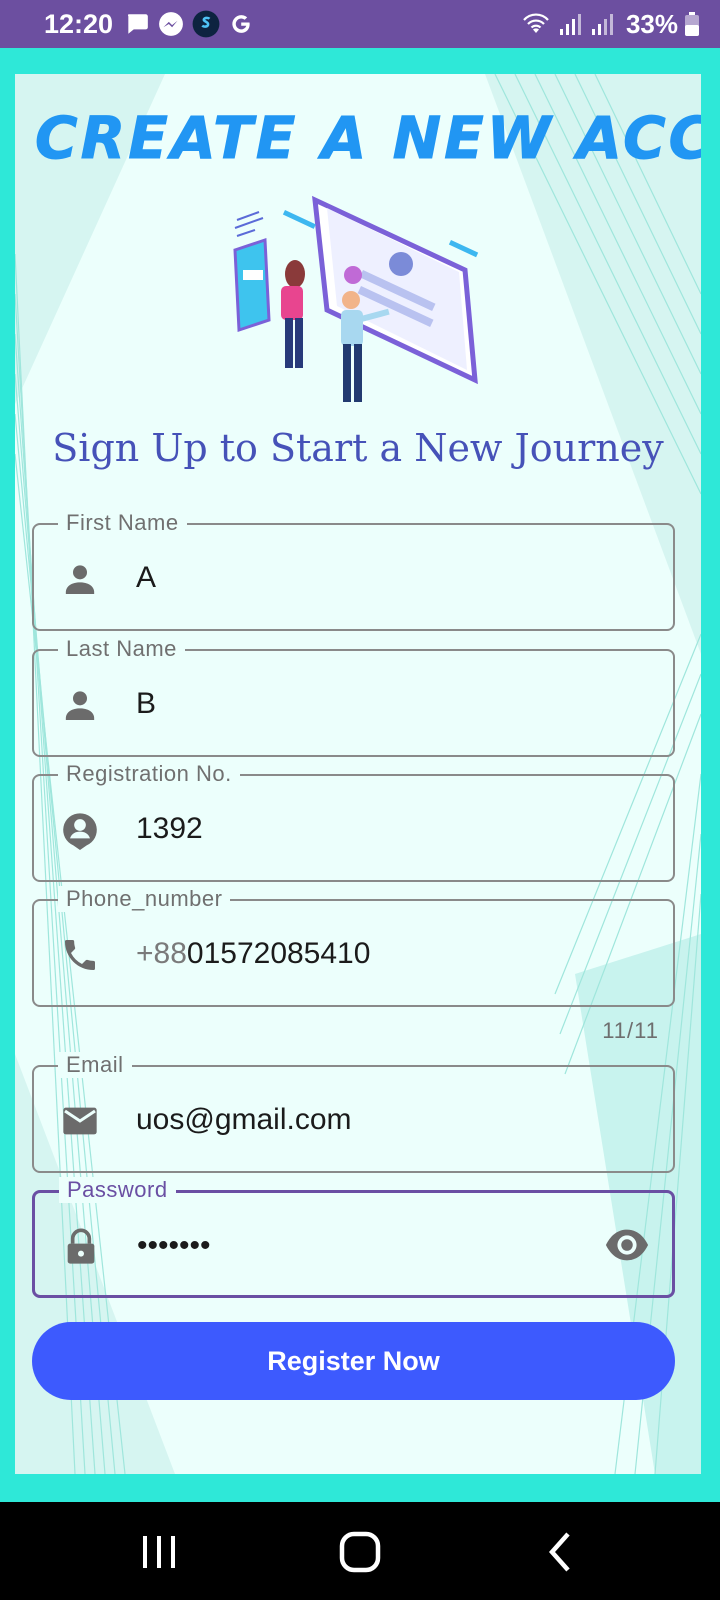 This screenshot has width=720, height=1600. I want to click on last-name-input: B, so click(146, 704).